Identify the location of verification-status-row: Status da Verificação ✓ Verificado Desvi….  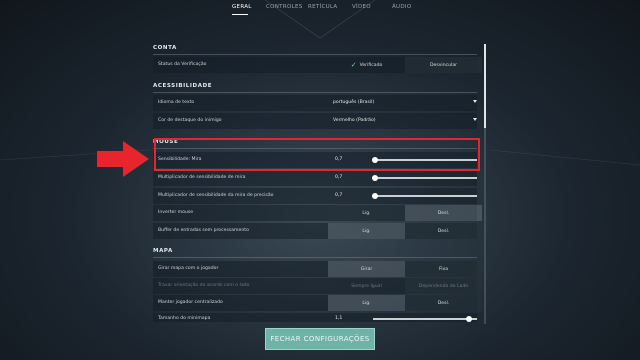
(317, 65).